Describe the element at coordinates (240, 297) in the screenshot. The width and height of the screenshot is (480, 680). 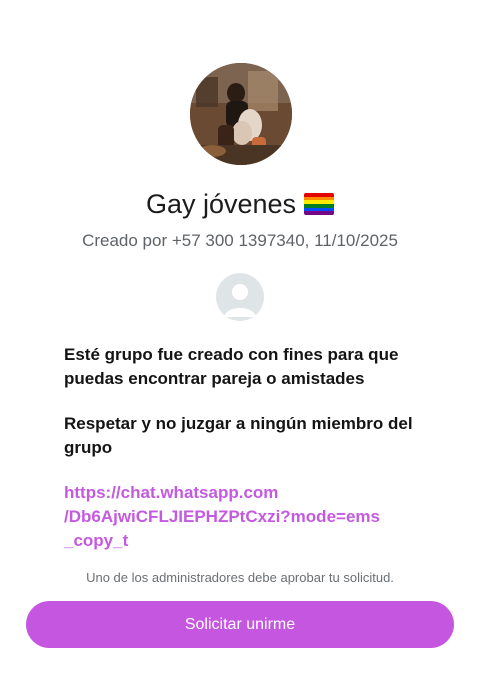
I see `default-avatar-icon` at that location.